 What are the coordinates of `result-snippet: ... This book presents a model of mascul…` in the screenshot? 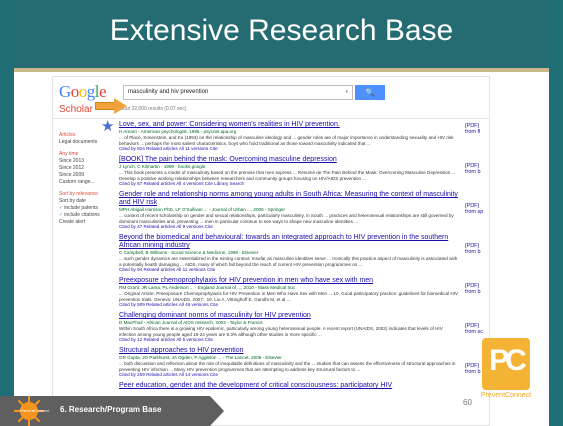 It's located at (287, 175).